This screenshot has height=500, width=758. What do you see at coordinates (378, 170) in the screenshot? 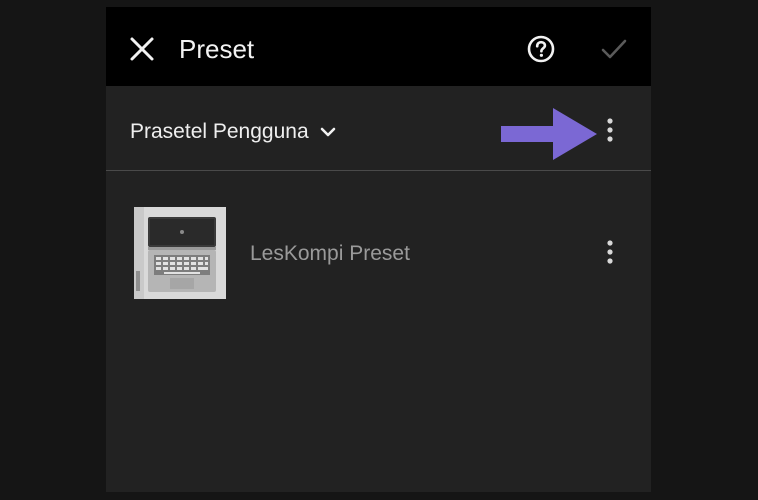
I see `divider` at bounding box center [378, 170].